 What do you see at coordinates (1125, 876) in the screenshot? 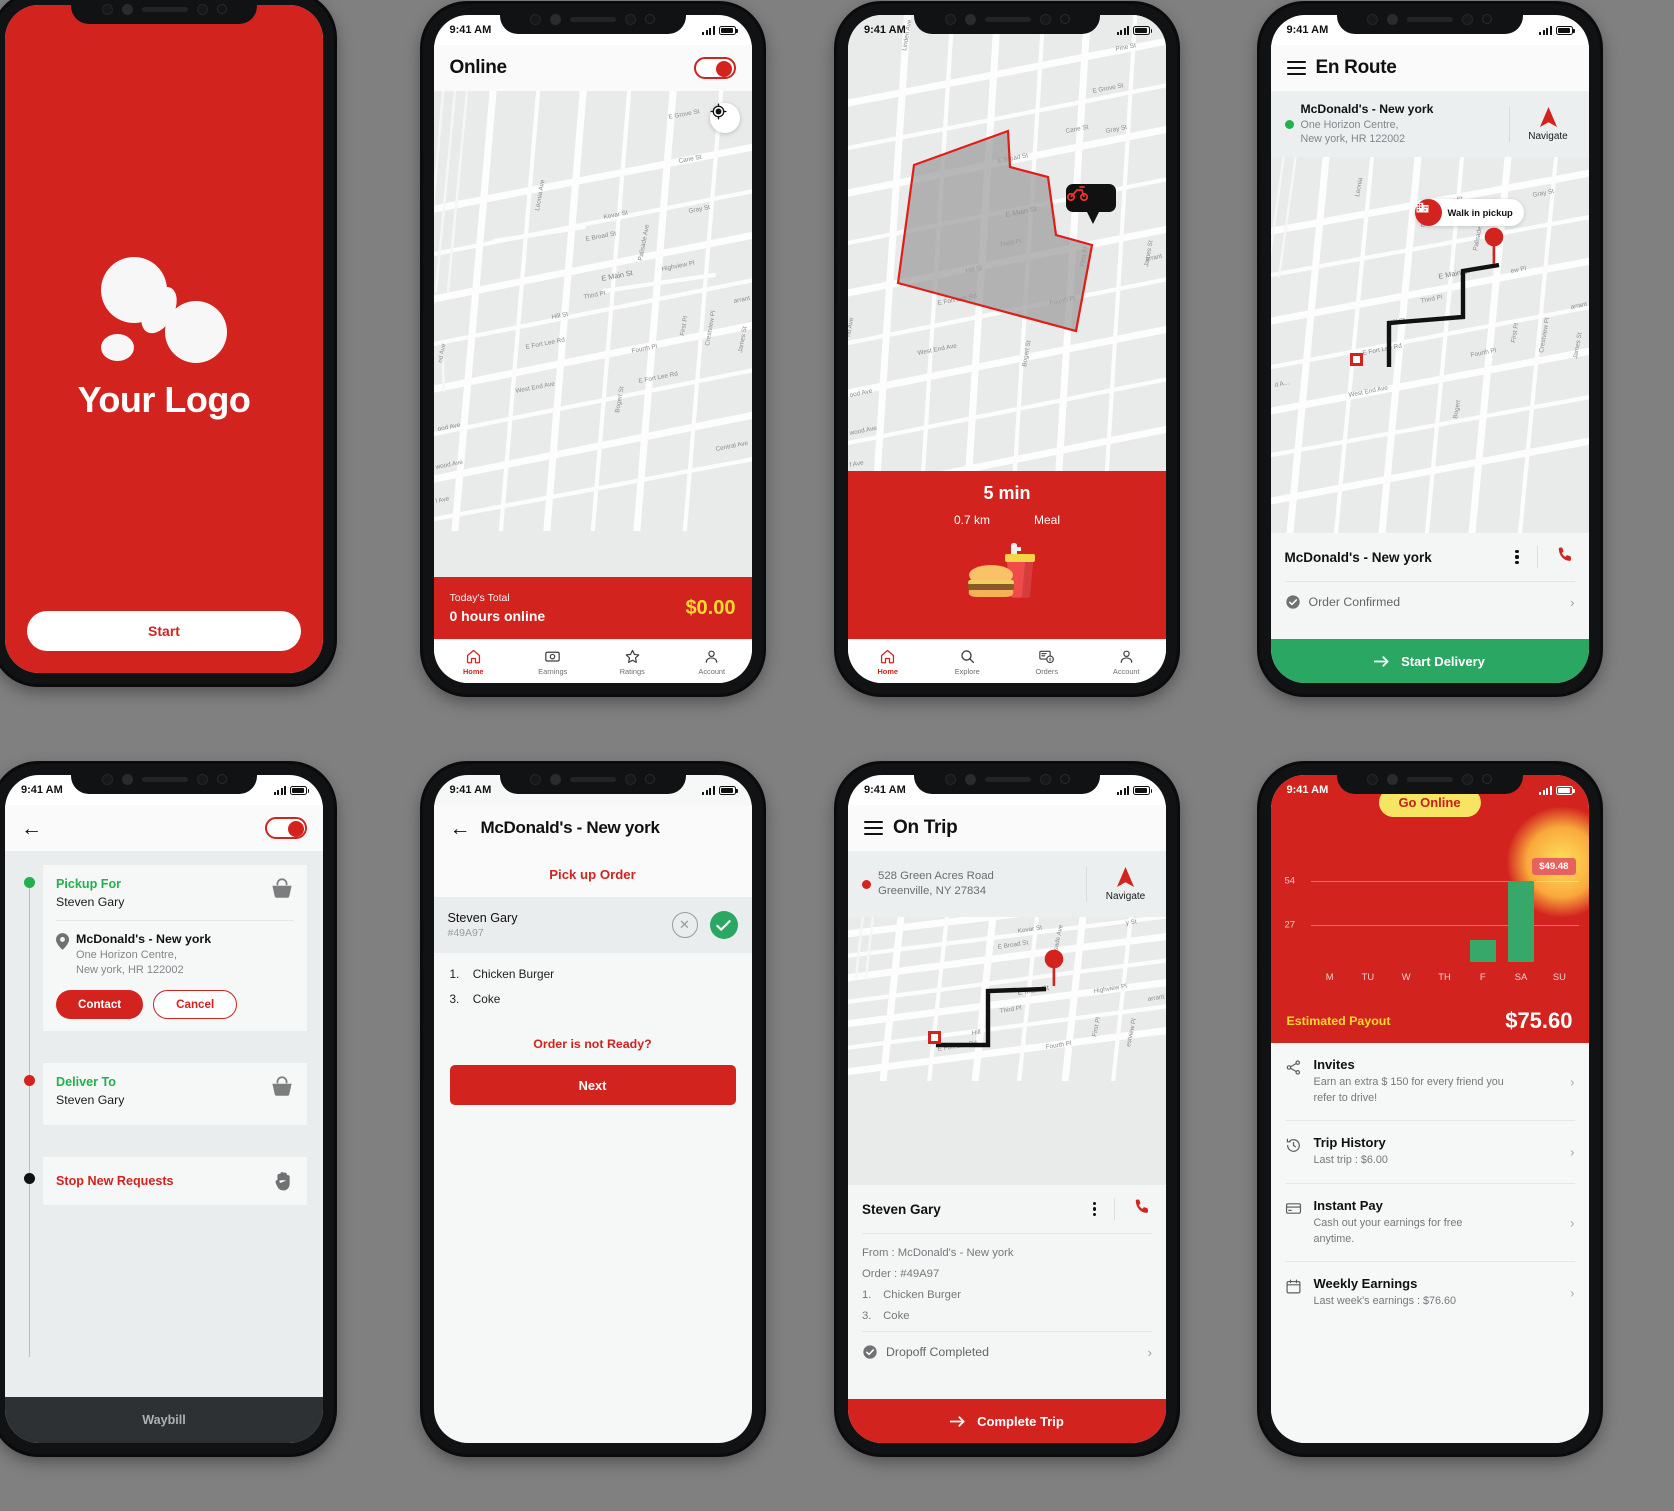
I see `navigate-arrow-icon` at bounding box center [1125, 876].